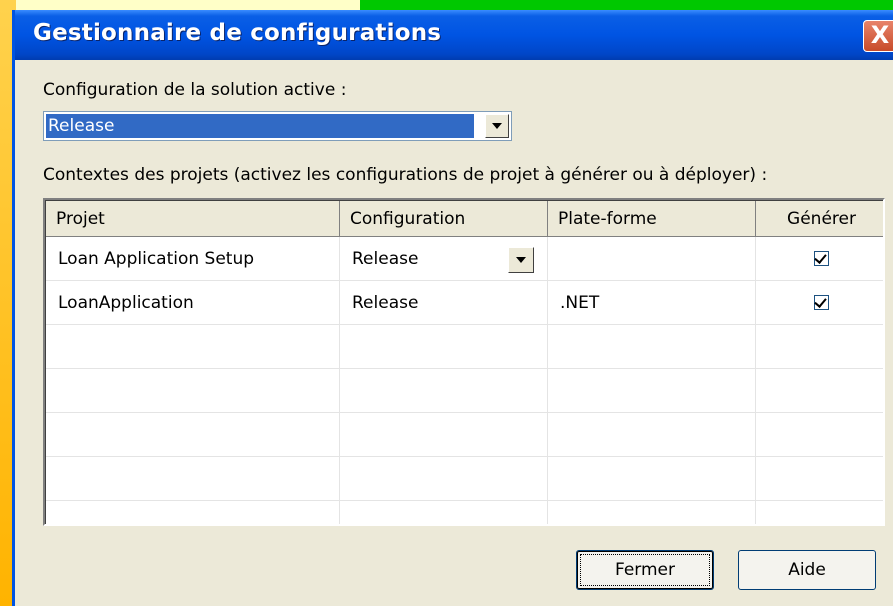 This screenshot has height=606, width=893. What do you see at coordinates (444, 219) in the screenshot?
I see `column-header-configuration: Configuration` at bounding box center [444, 219].